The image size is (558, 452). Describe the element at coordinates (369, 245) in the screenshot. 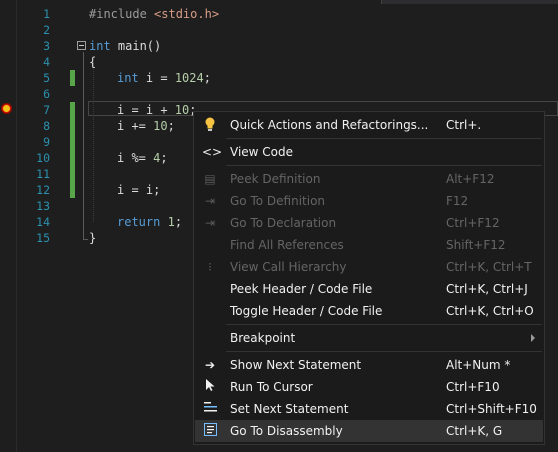

I see `menu-item-find-all-references: Find All References Shift+F12` at that location.